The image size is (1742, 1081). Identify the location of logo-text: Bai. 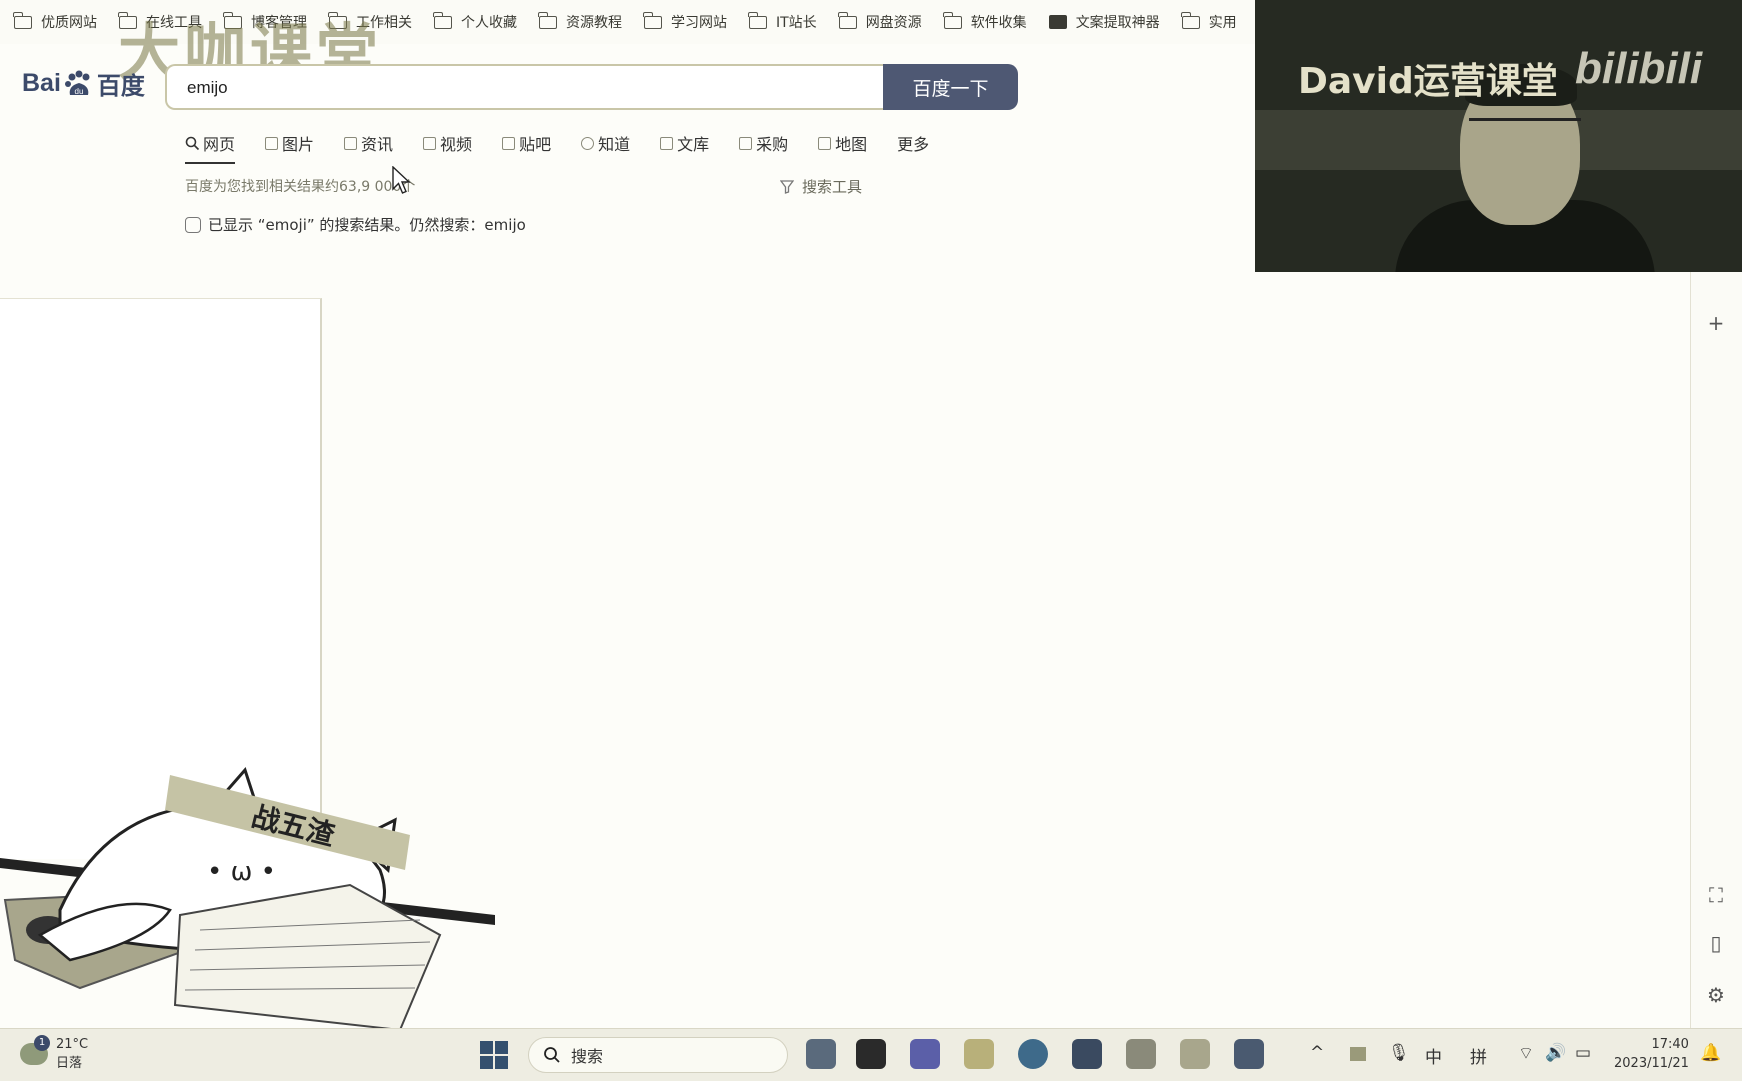
(41, 83).